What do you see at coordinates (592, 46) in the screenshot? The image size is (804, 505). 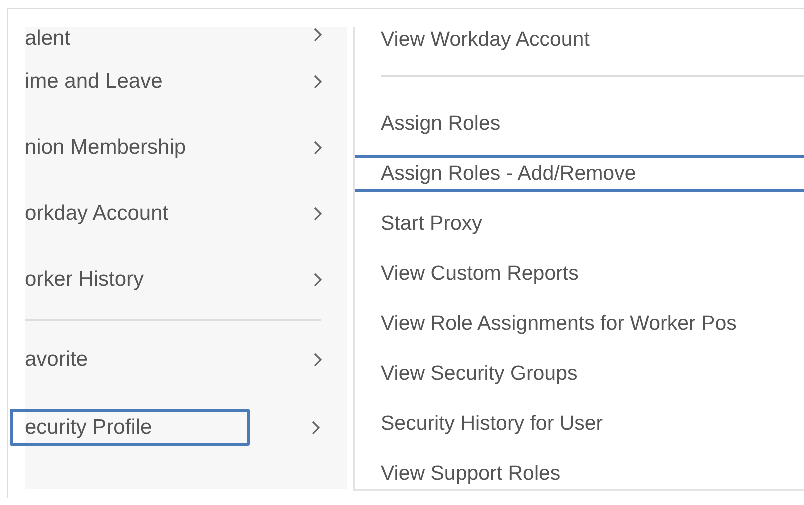 I see `submenu-item: View Workday Account` at bounding box center [592, 46].